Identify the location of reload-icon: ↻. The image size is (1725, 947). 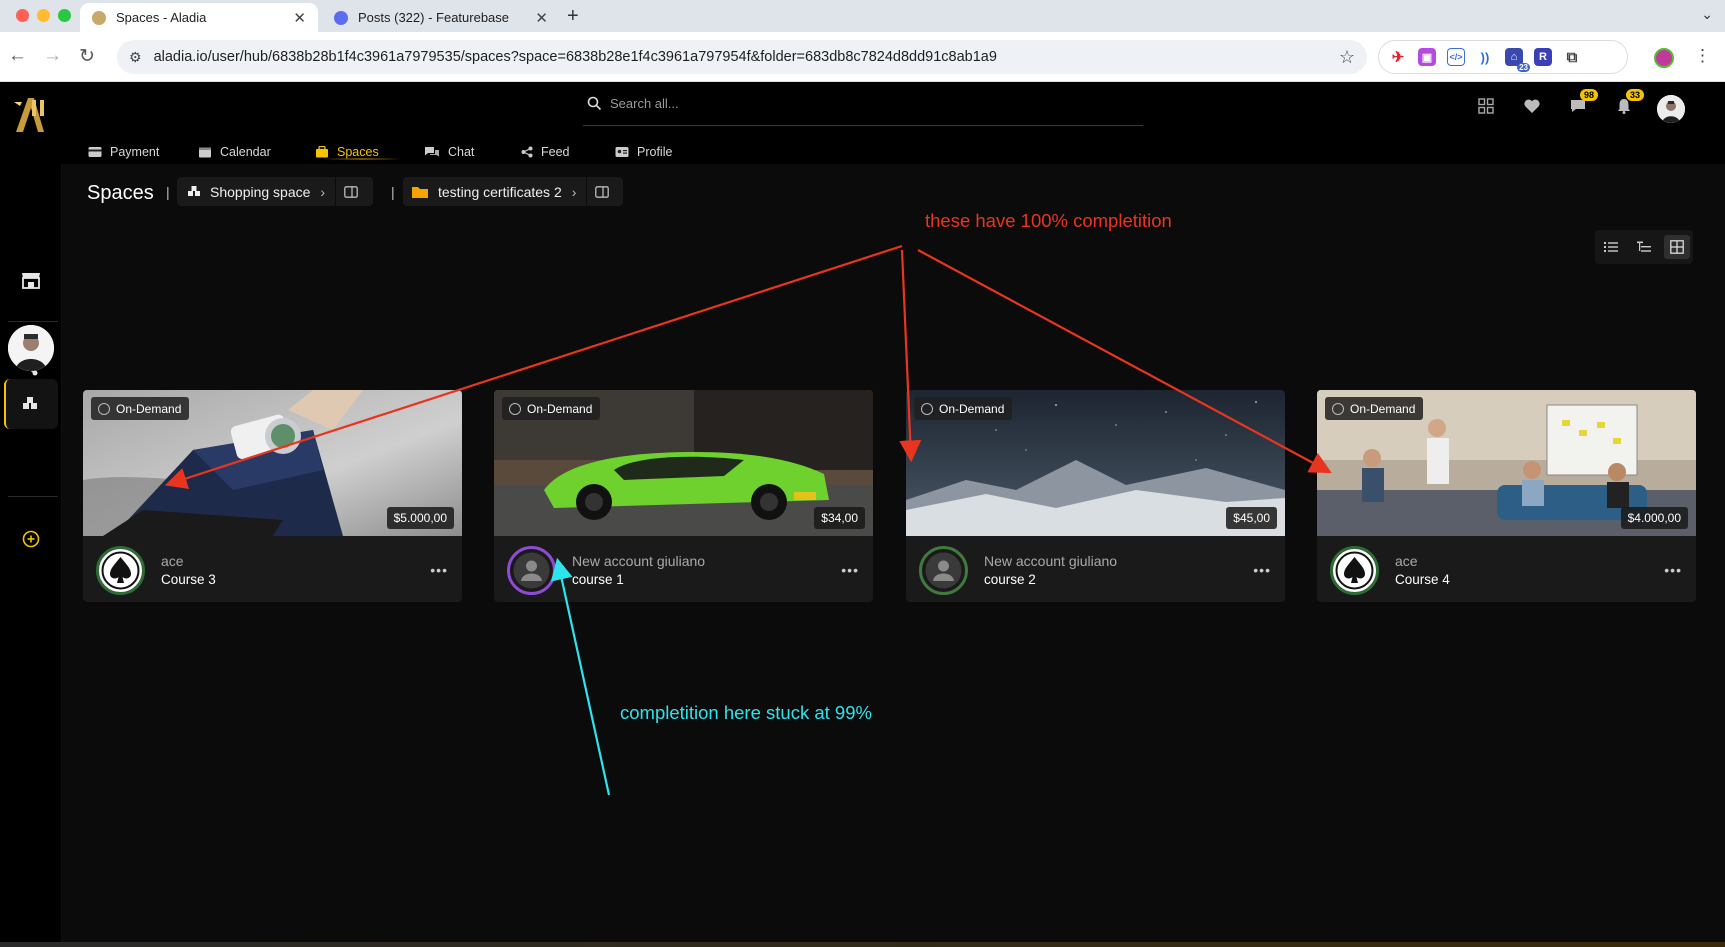
(87, 56).